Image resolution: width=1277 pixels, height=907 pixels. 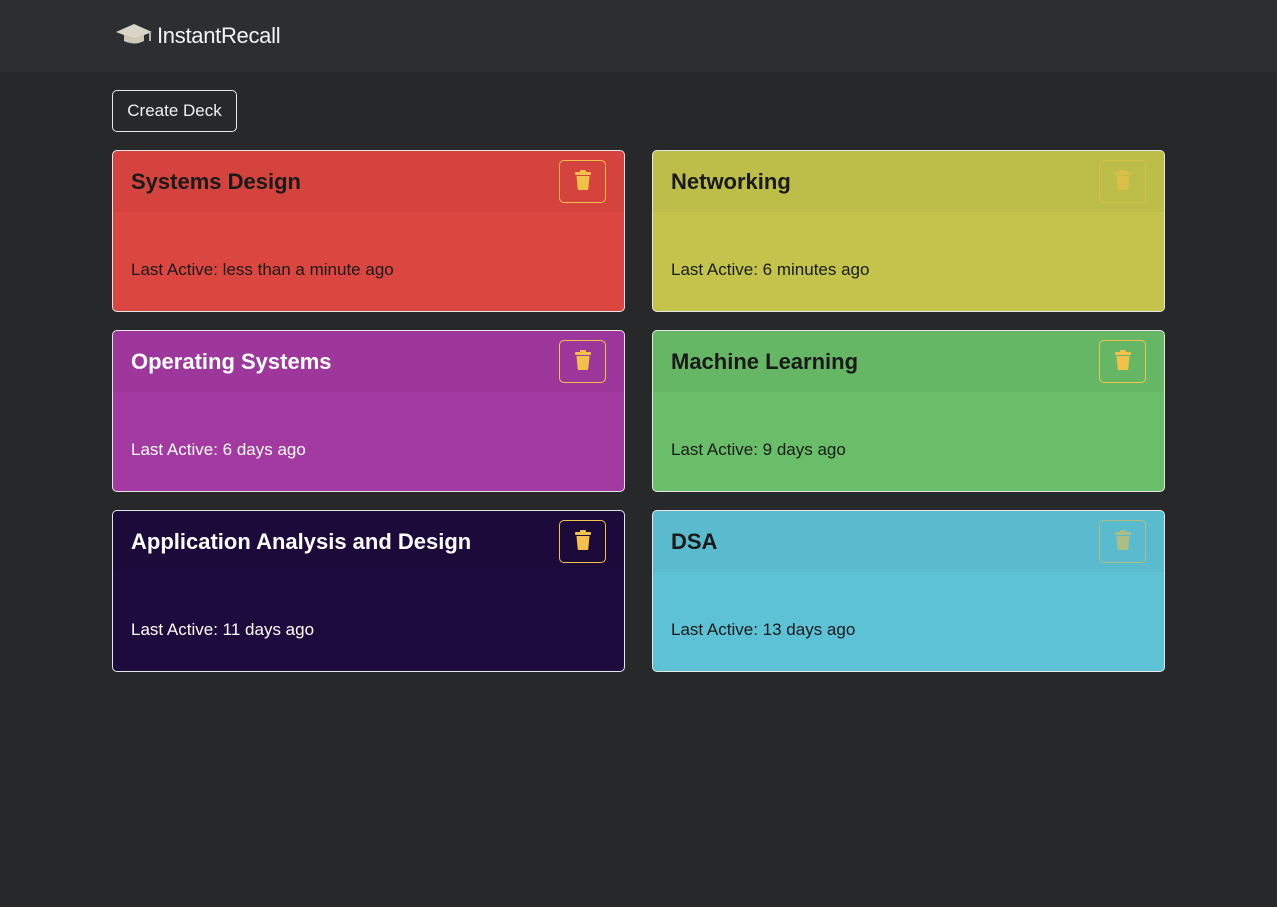 What do you see at coordinates (174, 111) in the screenshot?
I see `create-deck-button: Create Deck` at bounding box center [174, 111].